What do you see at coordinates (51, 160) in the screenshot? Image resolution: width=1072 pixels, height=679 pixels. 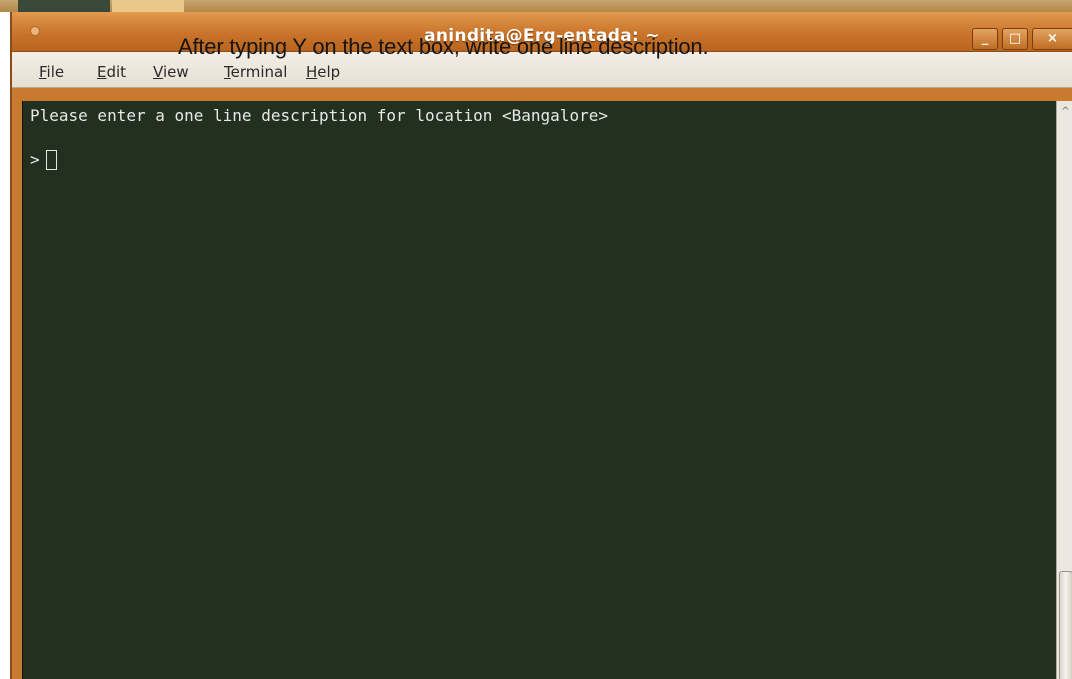 I see `cursor-block` at bounding box center [51, 160].